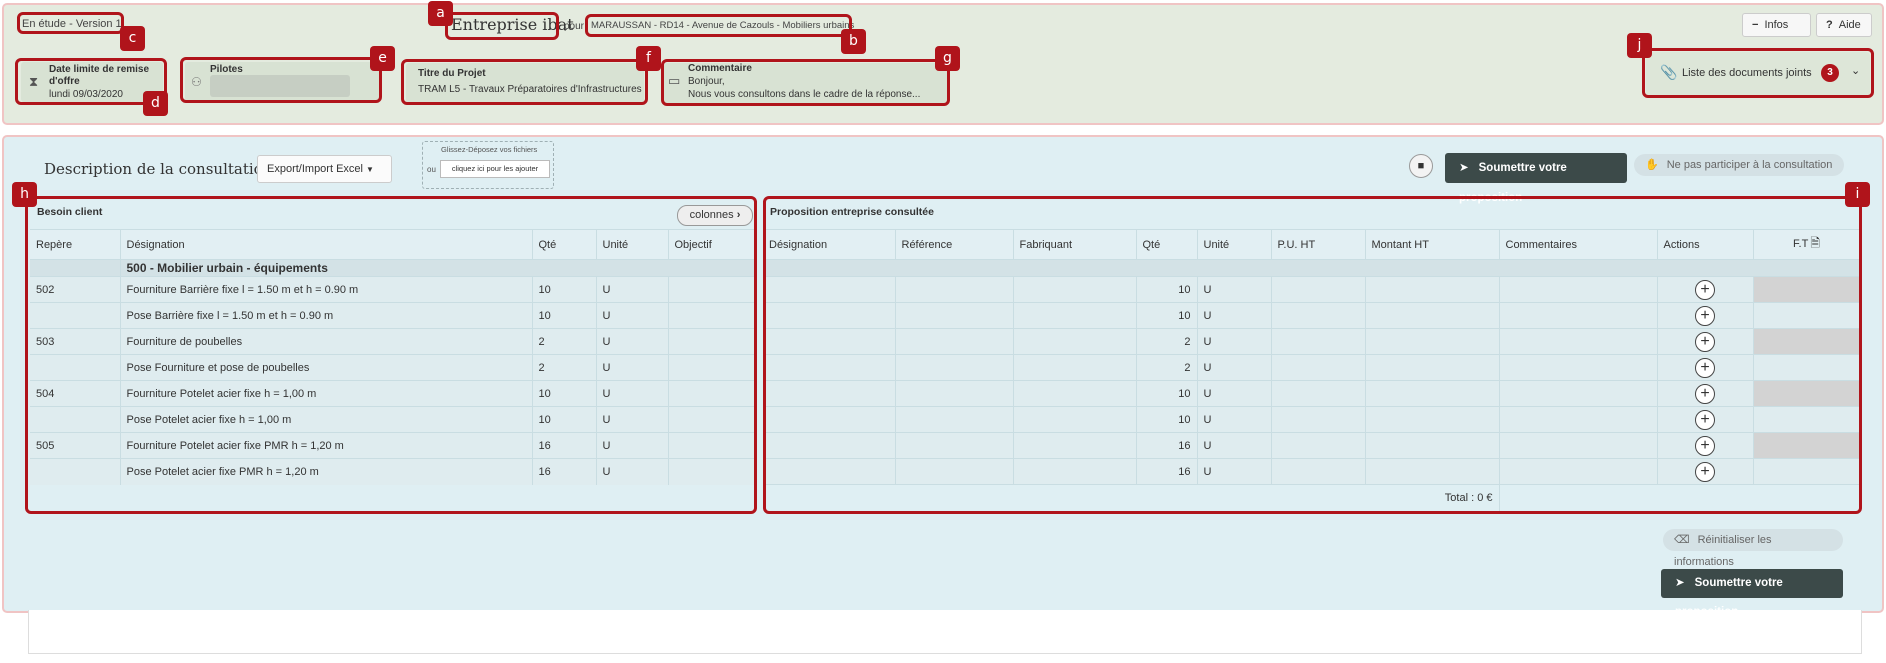 The width and height of the screenshot is (1886, 663). I want to click on annotation-tag-j: j, so click(1639, 45).